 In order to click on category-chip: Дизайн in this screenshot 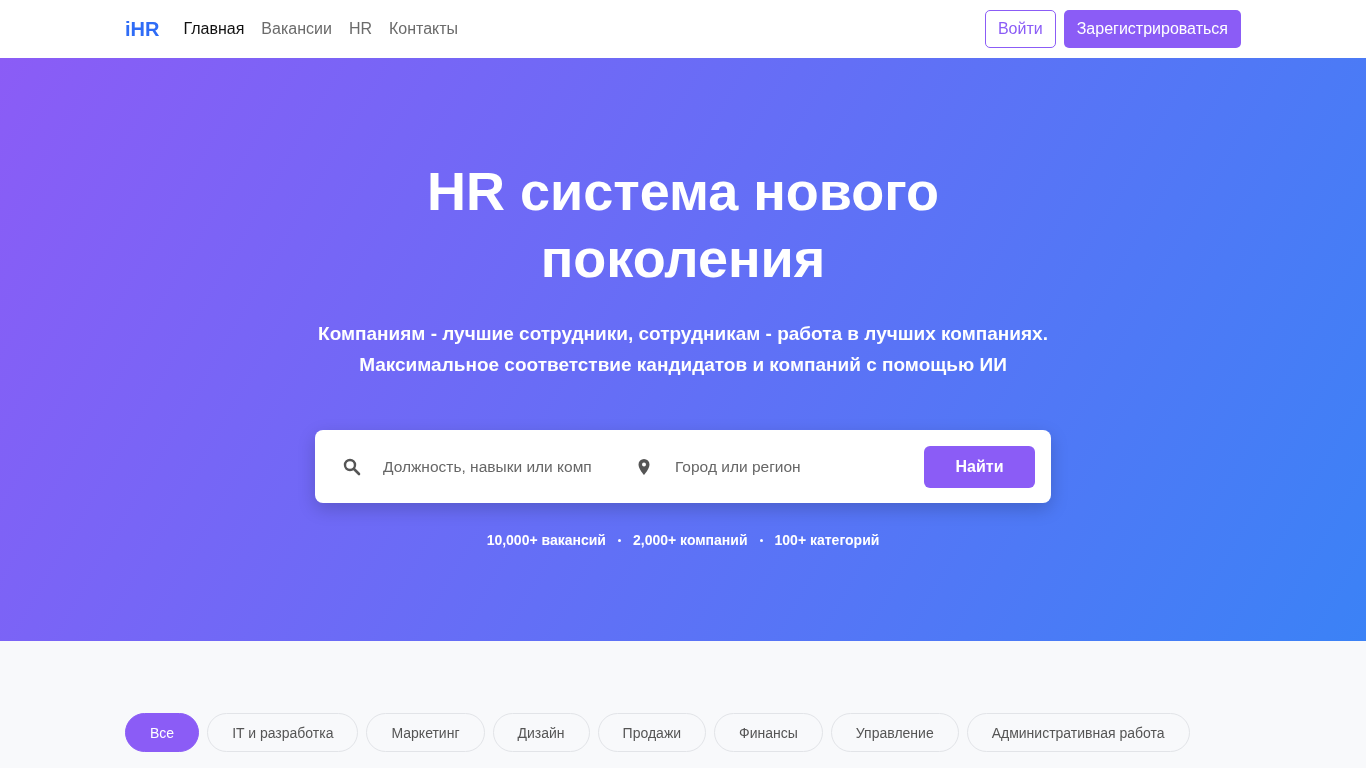, I will do `click(541, 732)`.